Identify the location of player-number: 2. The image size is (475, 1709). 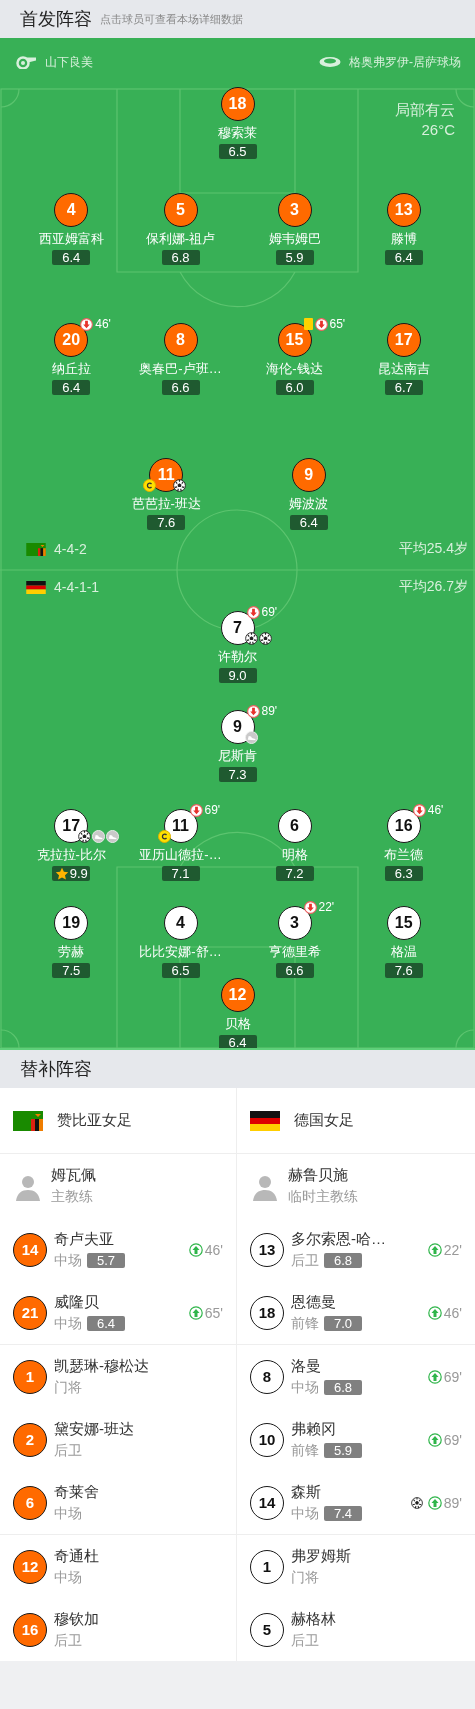
(30, 1439).